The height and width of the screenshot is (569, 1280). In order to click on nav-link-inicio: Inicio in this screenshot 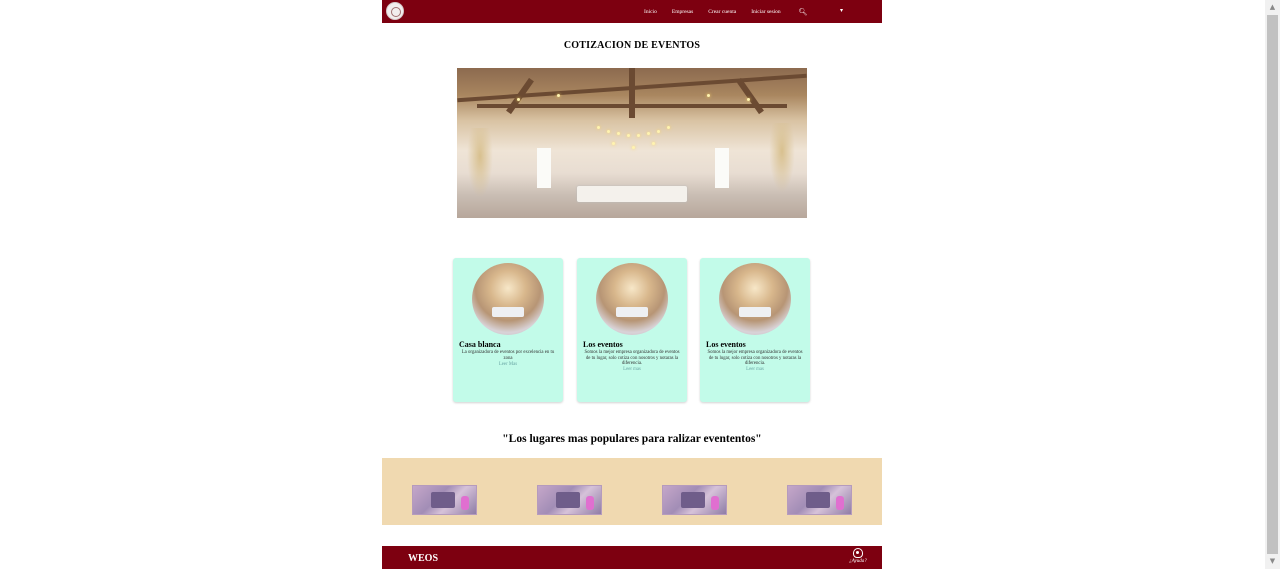, I will do `click(650, 12)`.